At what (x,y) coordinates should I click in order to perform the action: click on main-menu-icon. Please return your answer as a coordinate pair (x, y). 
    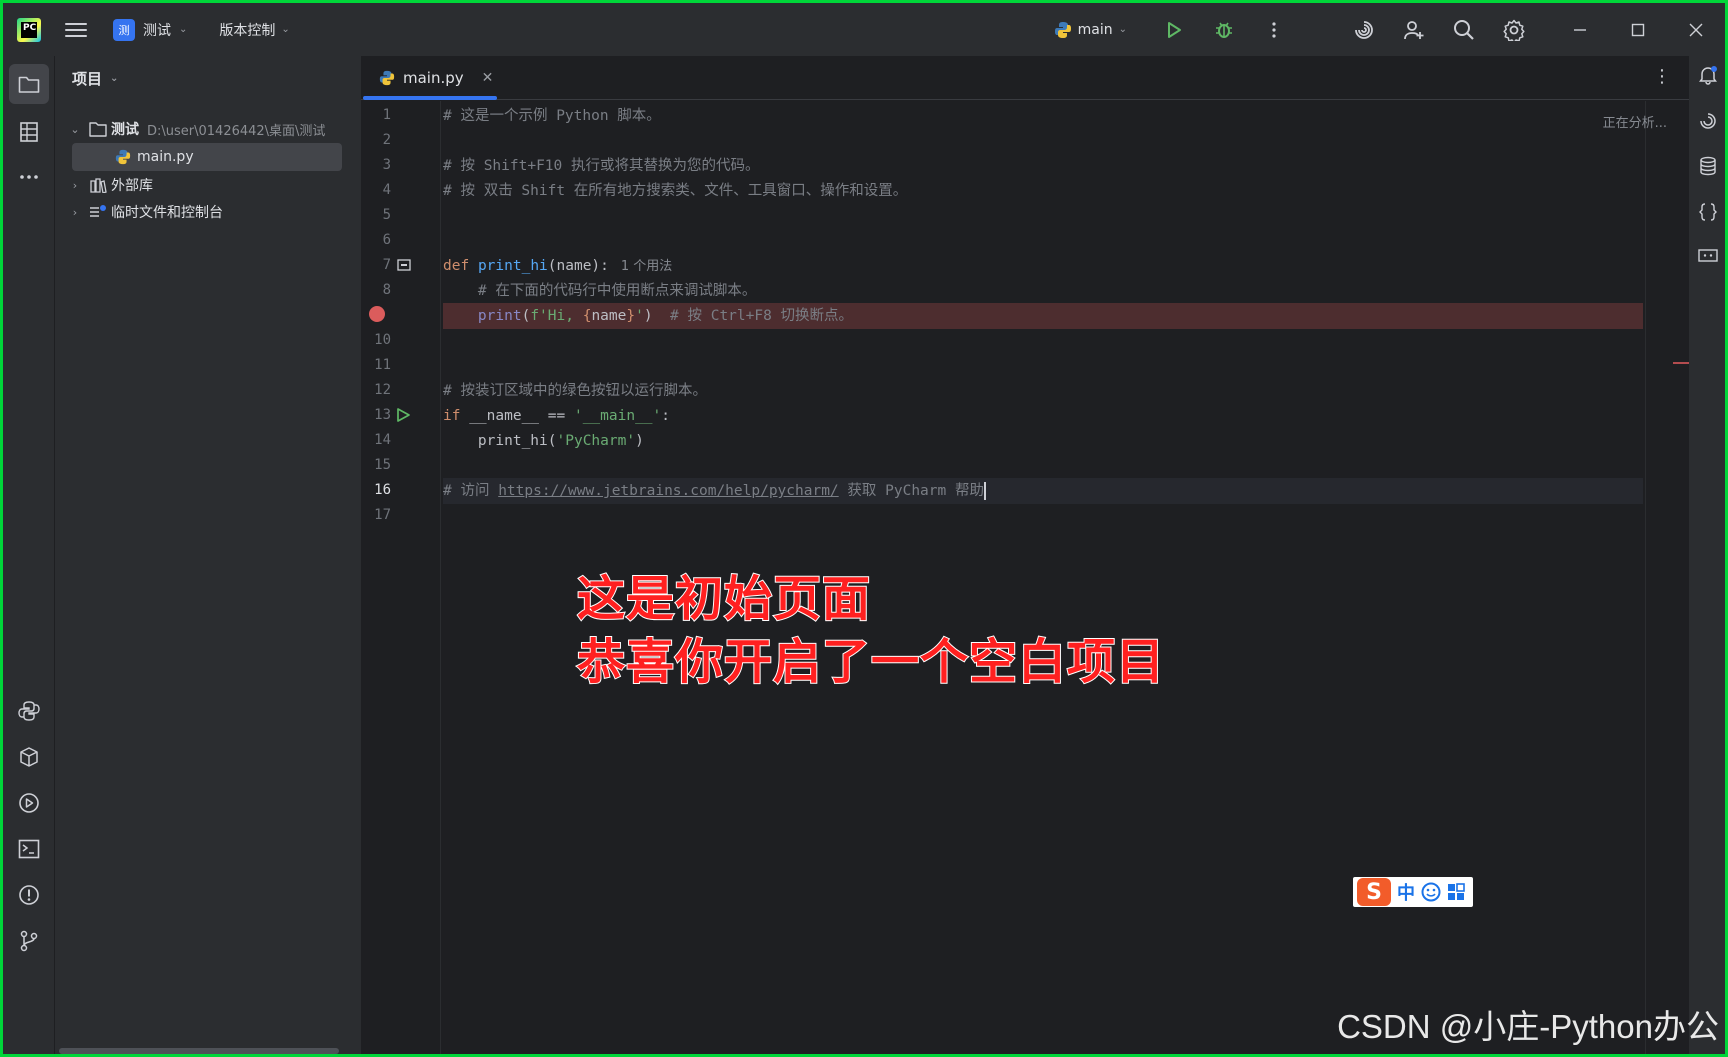
    Looking at the image, I should click on (76, 29).